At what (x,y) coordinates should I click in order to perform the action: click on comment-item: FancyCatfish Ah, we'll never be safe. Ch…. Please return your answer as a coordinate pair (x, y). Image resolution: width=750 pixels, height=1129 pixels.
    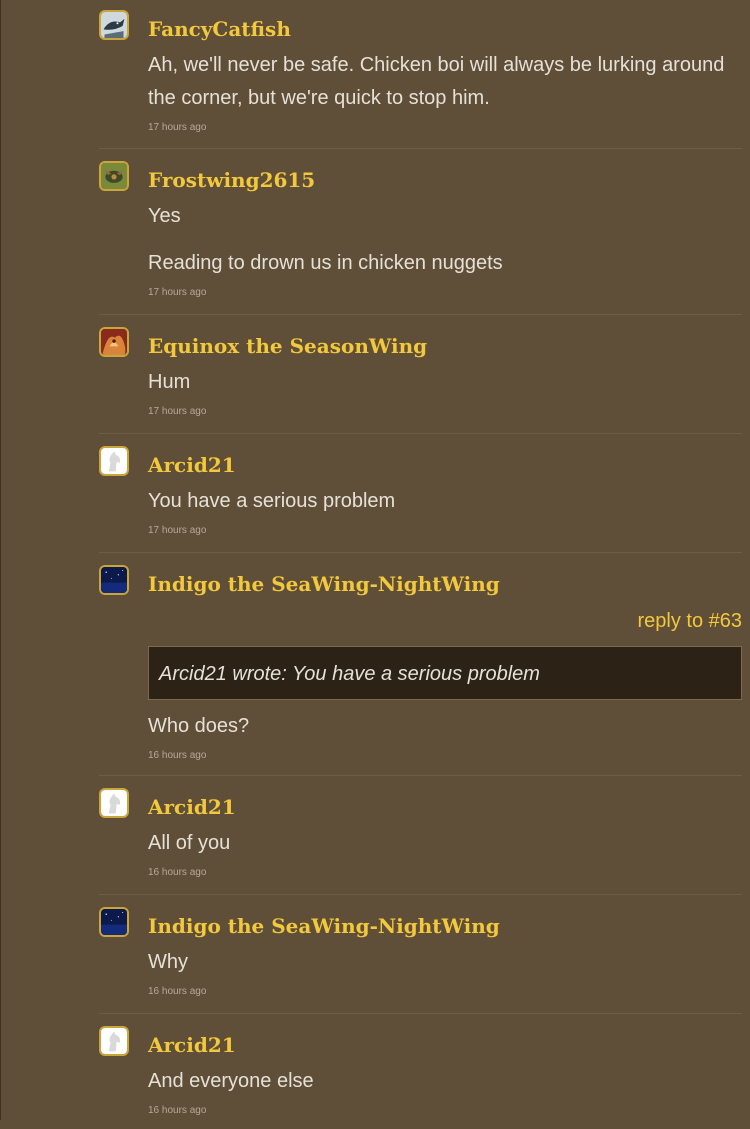
    Looking at the image, I should click on (420, 74).